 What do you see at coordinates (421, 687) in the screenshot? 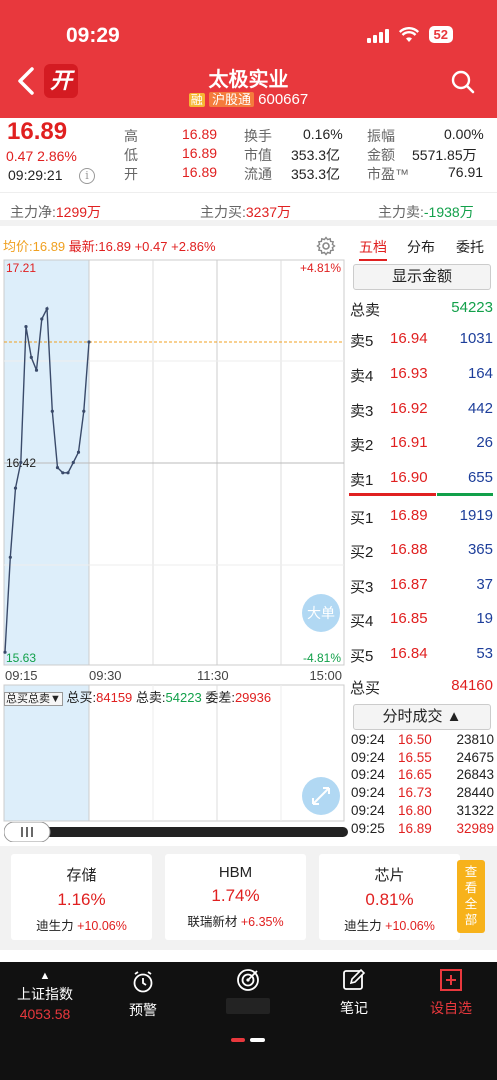
I see `total-buy-row: 总买 84160` at bounding box center [421, 687].